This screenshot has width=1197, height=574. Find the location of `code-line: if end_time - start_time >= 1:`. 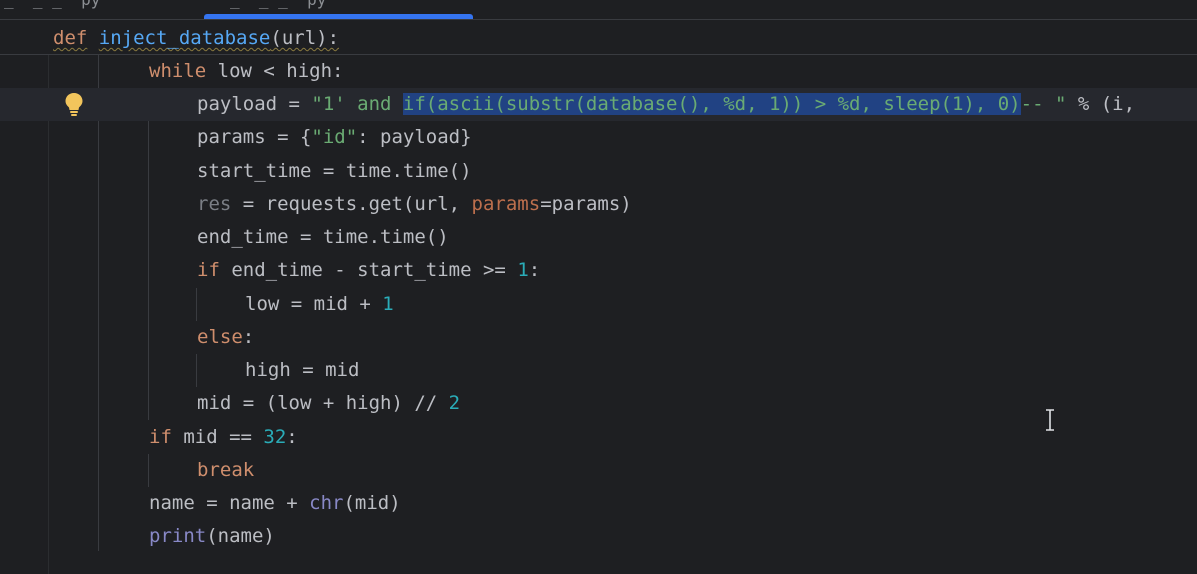

code-line: if end_time - start_time >= 1: is located at coordinates (598, 270).